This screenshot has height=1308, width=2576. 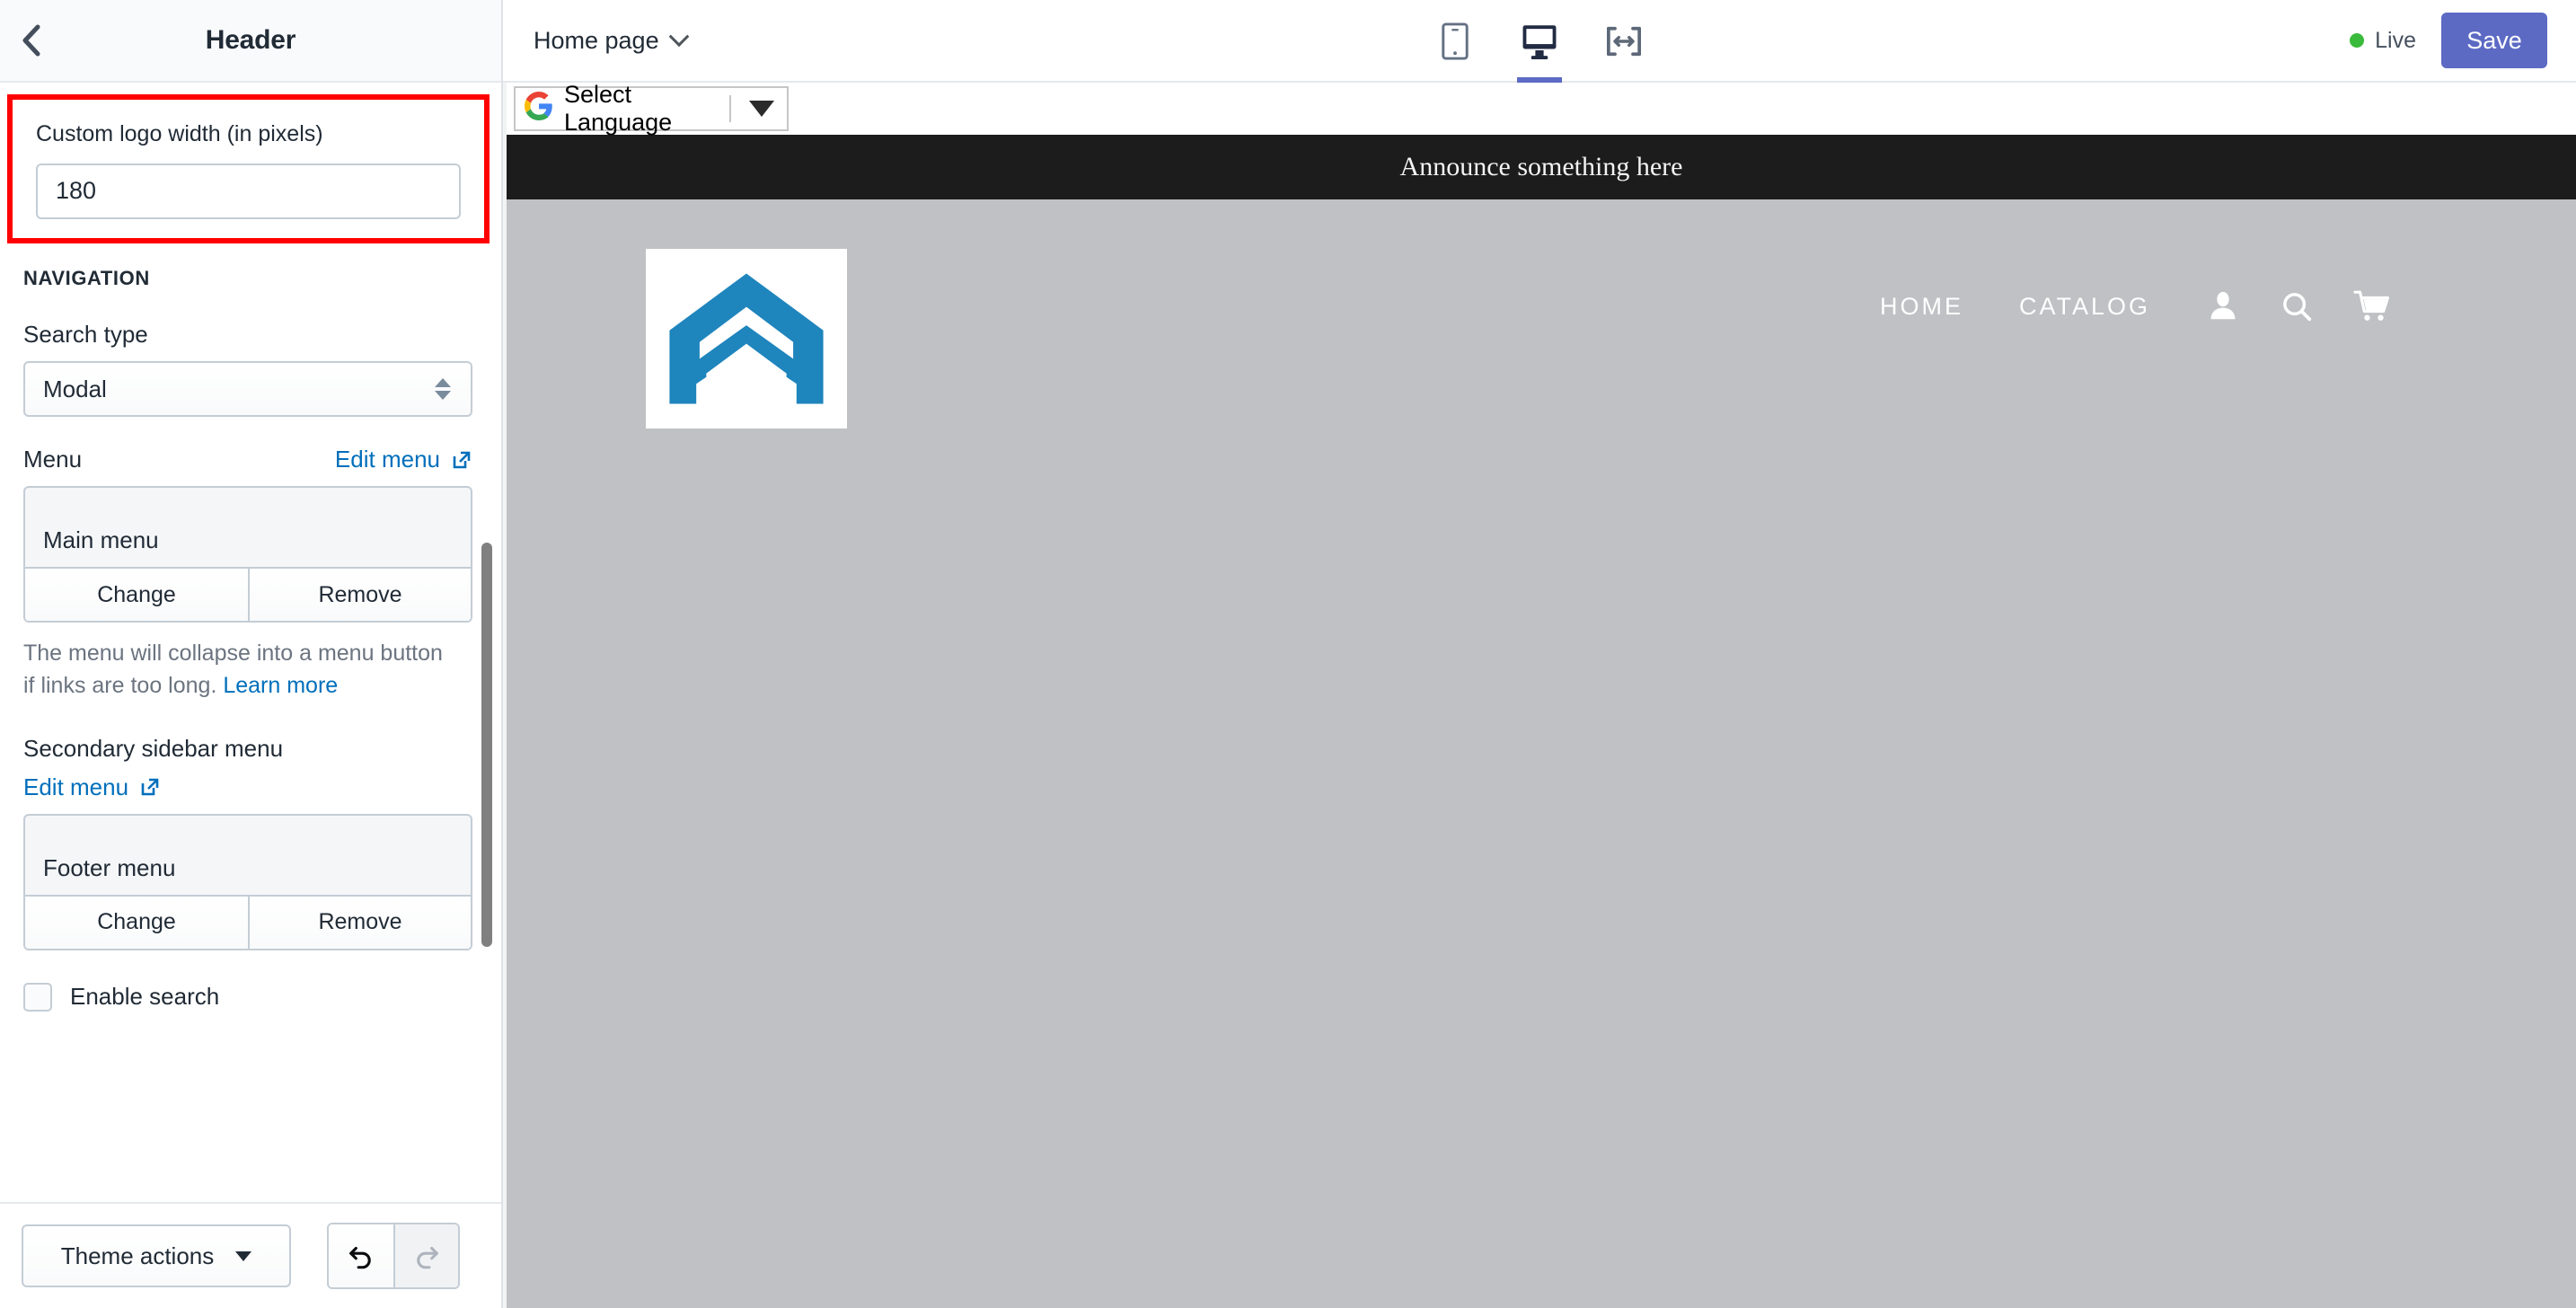 I want to click on page-selector: Home page, so click(x=611, y=40).